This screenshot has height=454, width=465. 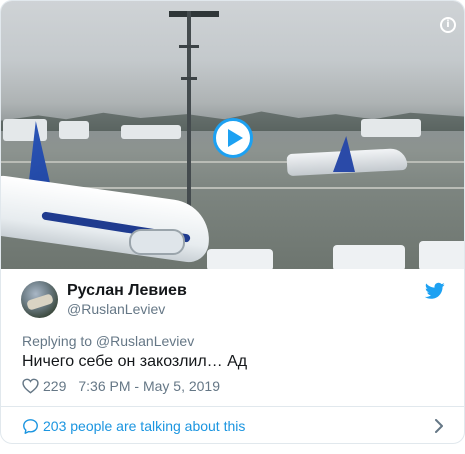 What do you see at coordinates (39, 299) in the screenshot?
I see `avatar` at bounding box center [39, 299].